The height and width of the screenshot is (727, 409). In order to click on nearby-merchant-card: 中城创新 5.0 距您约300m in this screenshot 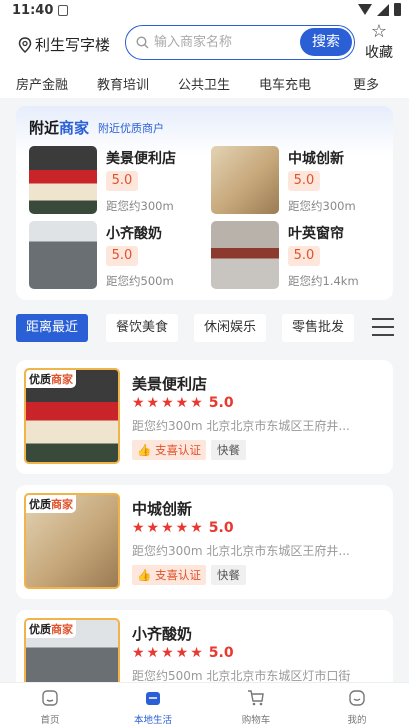, I will do `click(301, 181)`.